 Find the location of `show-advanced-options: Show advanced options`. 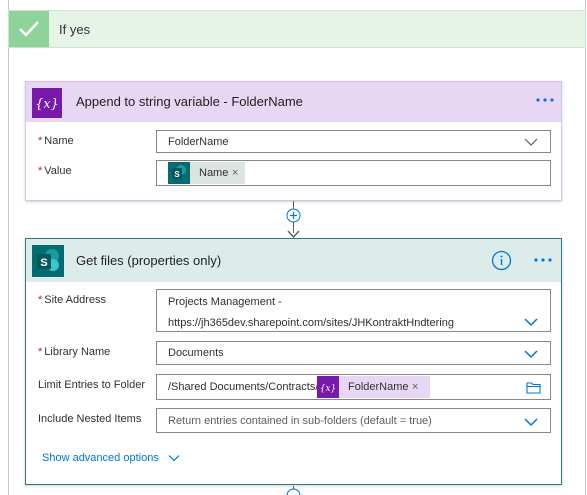

show-advanced-options: Show advanced options is located at coordinates (111, 458).